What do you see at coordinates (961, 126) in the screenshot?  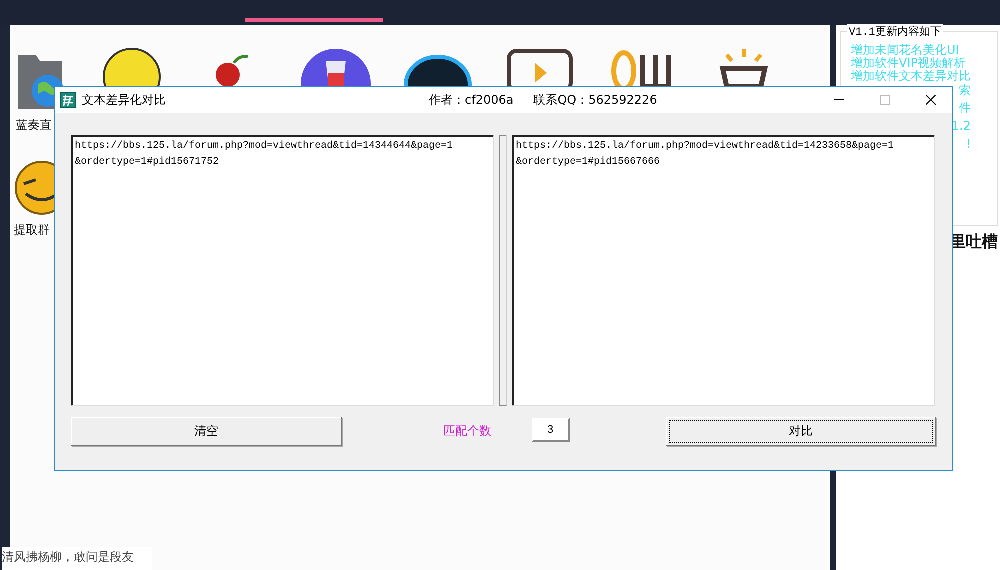 I see `update-line-fragment: 1.2` at bounding box center [961, 126].